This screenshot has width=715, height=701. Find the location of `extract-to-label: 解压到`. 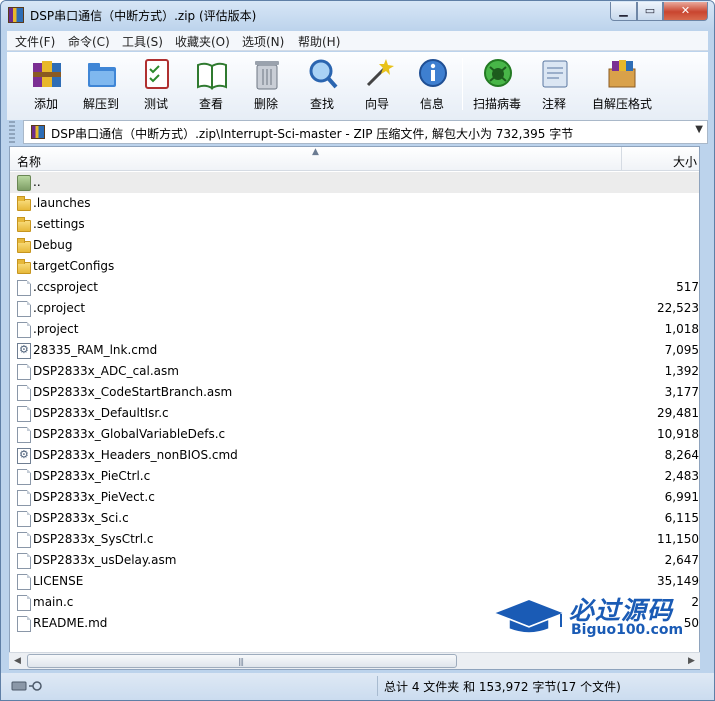

extract-to-label: 解压到 is located at coordinates (100, 104).